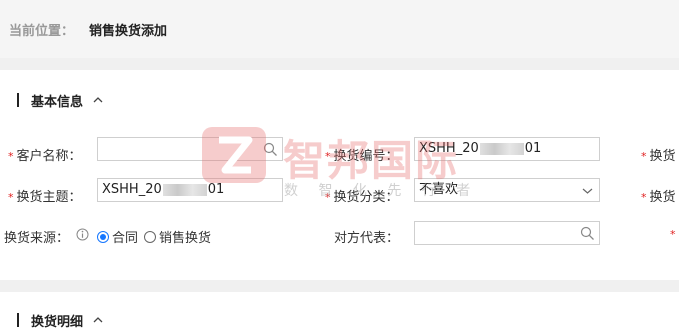 The width and height of the screenshot is (679, 332). I want to click on customer-name-label: * 客户名称：, so click(45, 156).